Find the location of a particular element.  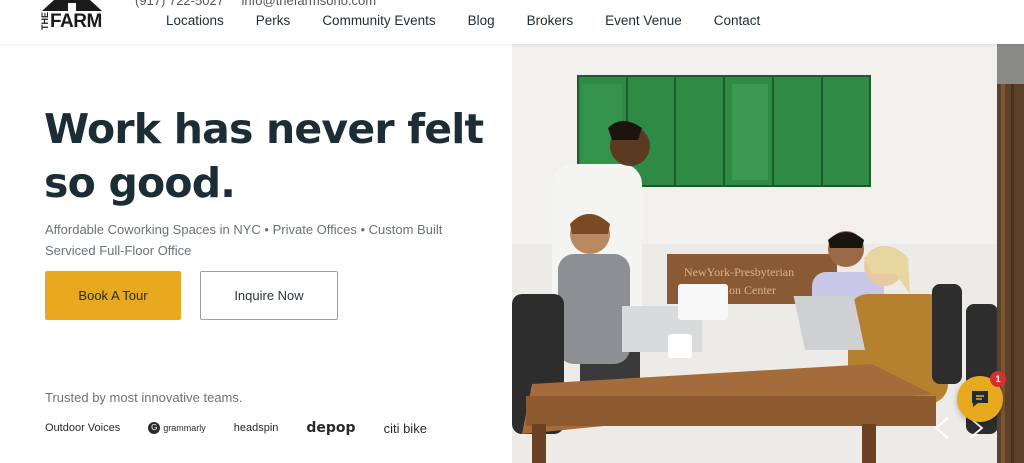

chat-notification-badge: 1 is located at coordinates (998, 379).